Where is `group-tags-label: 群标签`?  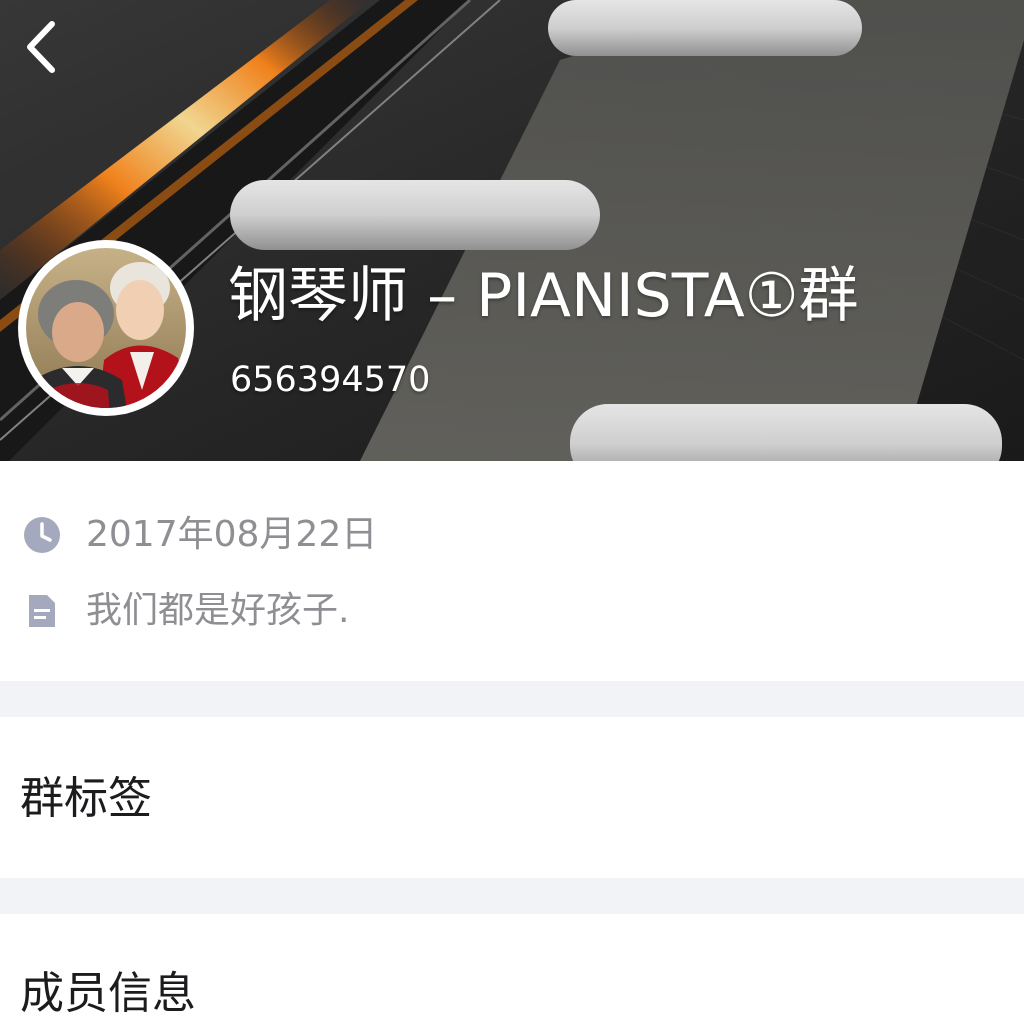 group-tags-label: 群标签 is located at coordinates (86, 798).